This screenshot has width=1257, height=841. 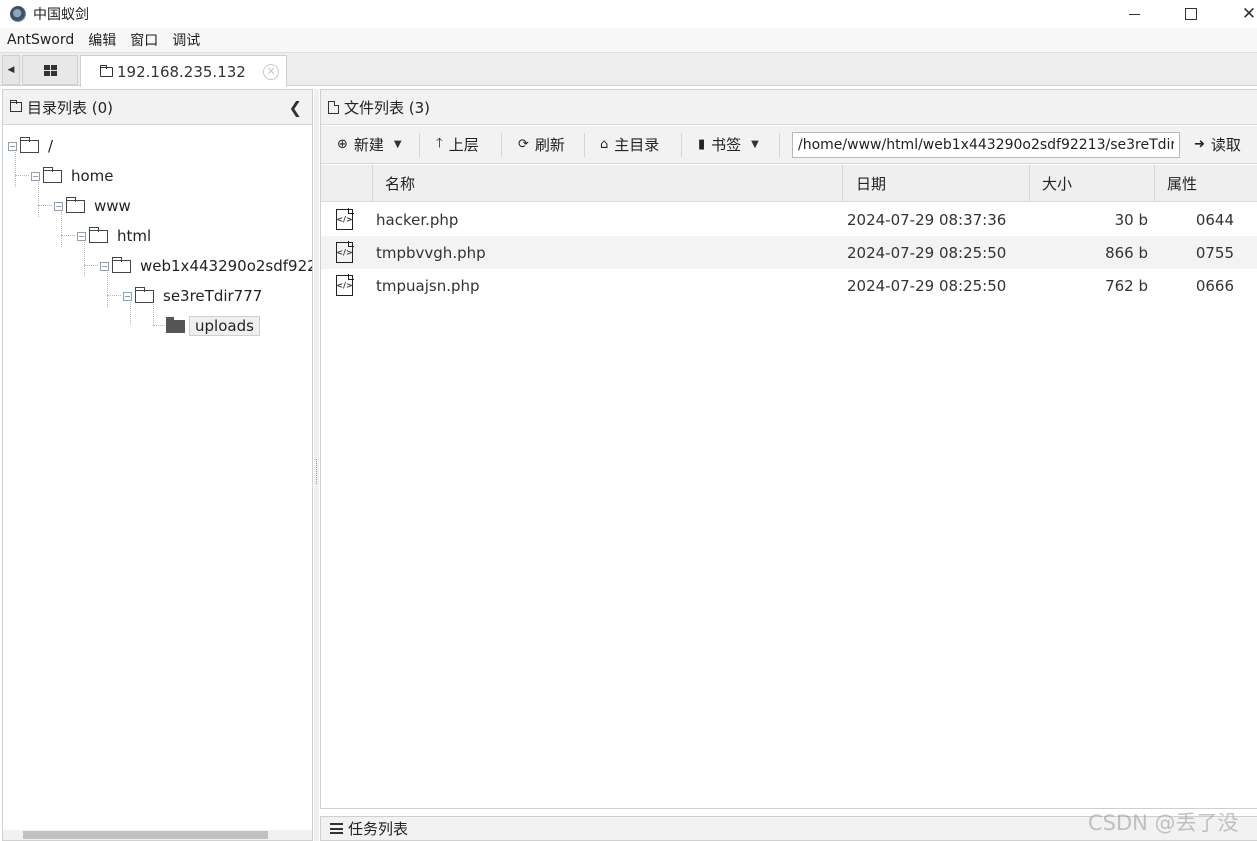 I want to click on tree-node-web1x: − web1x443290o2sdf92213, so click(x=206, y=266).